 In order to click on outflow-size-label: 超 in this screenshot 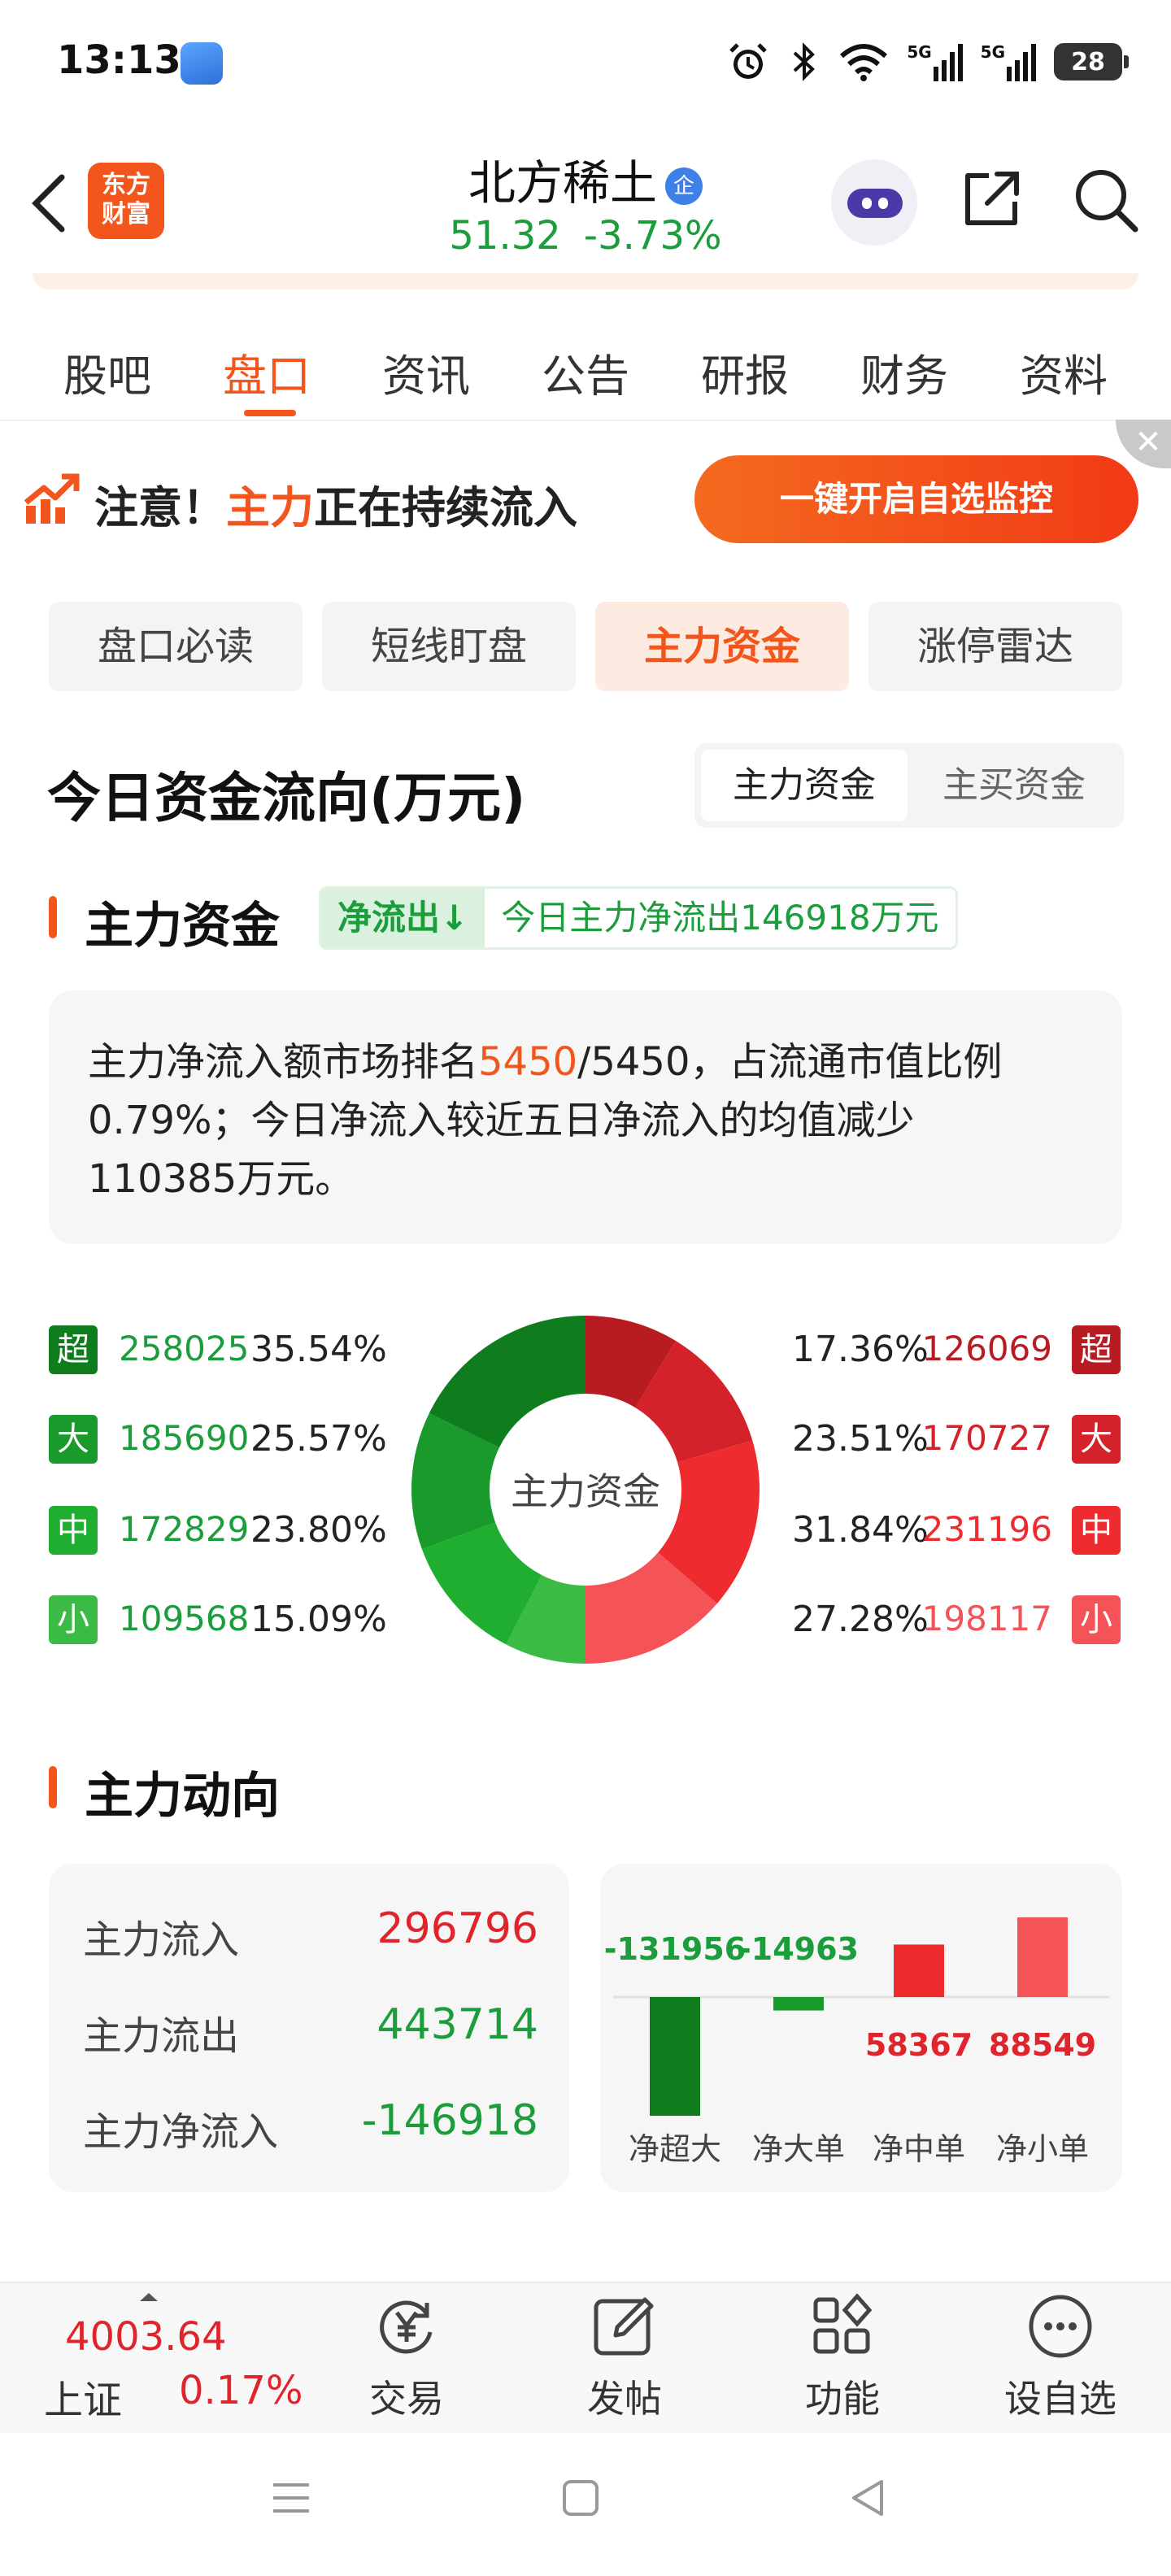, I will do `click(73, 1350)`.